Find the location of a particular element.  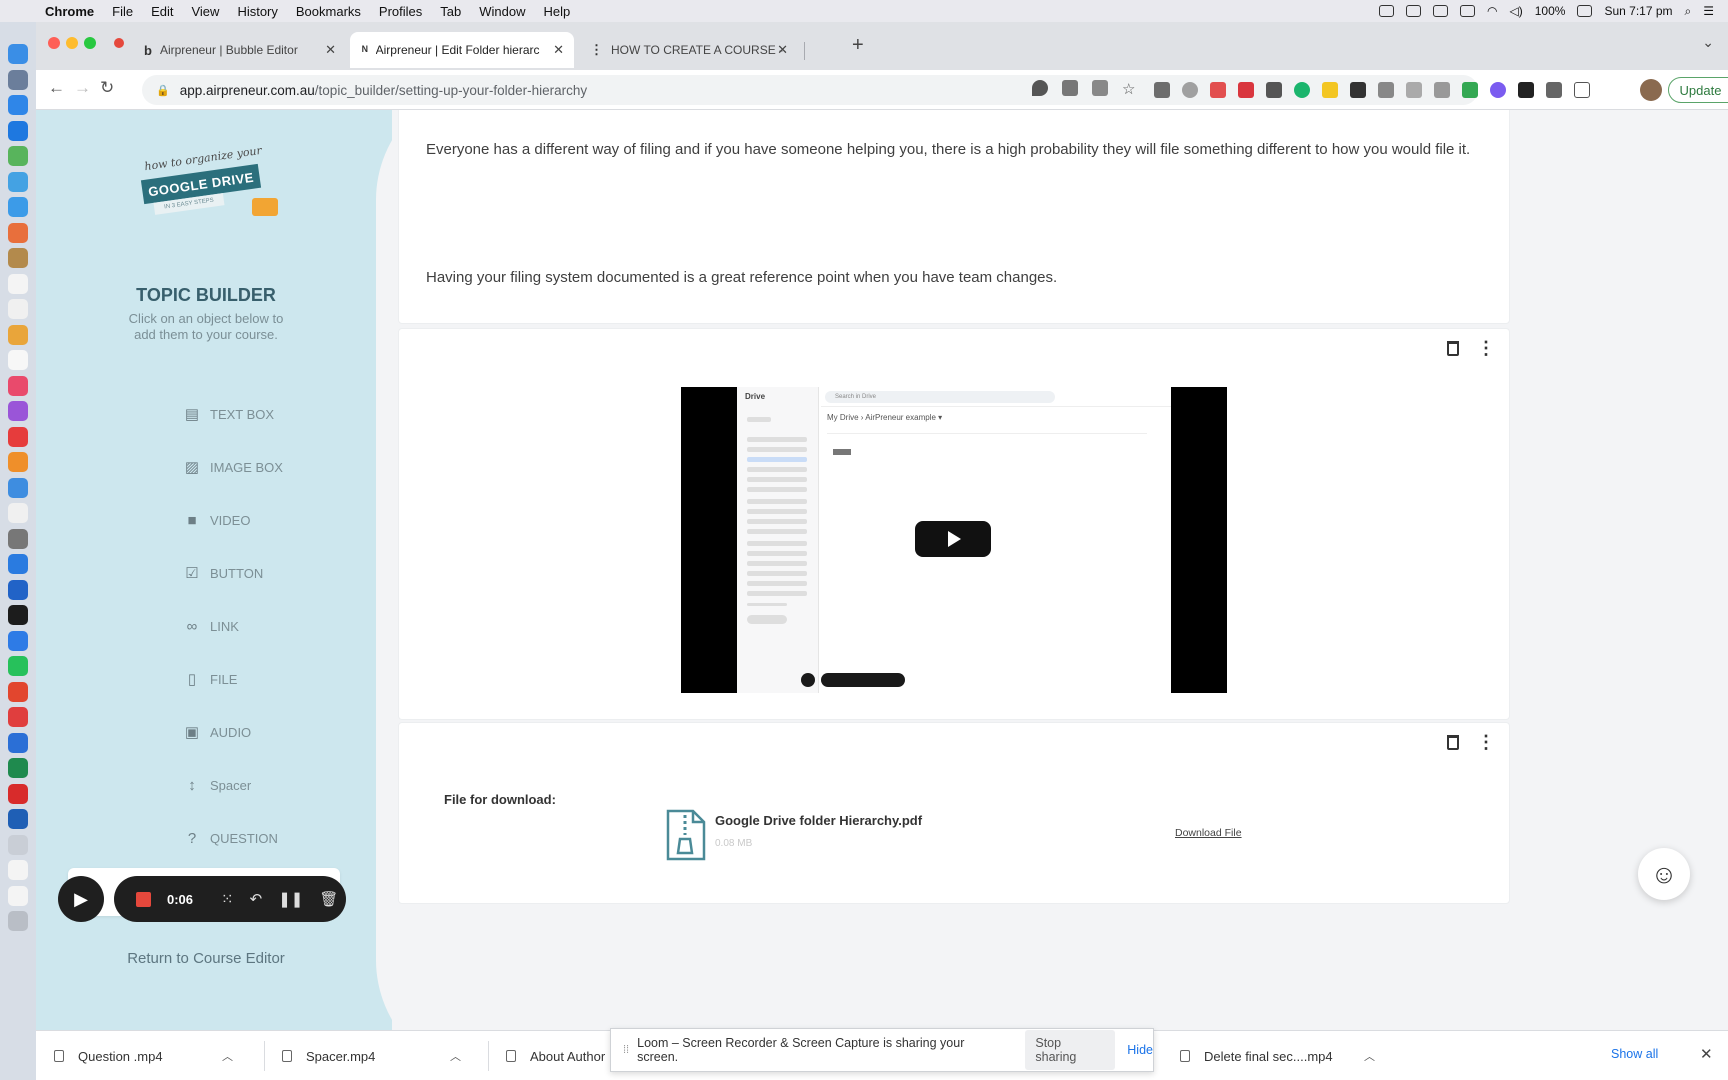

download-file-link: Download File is located at coordinates (1208, 833).